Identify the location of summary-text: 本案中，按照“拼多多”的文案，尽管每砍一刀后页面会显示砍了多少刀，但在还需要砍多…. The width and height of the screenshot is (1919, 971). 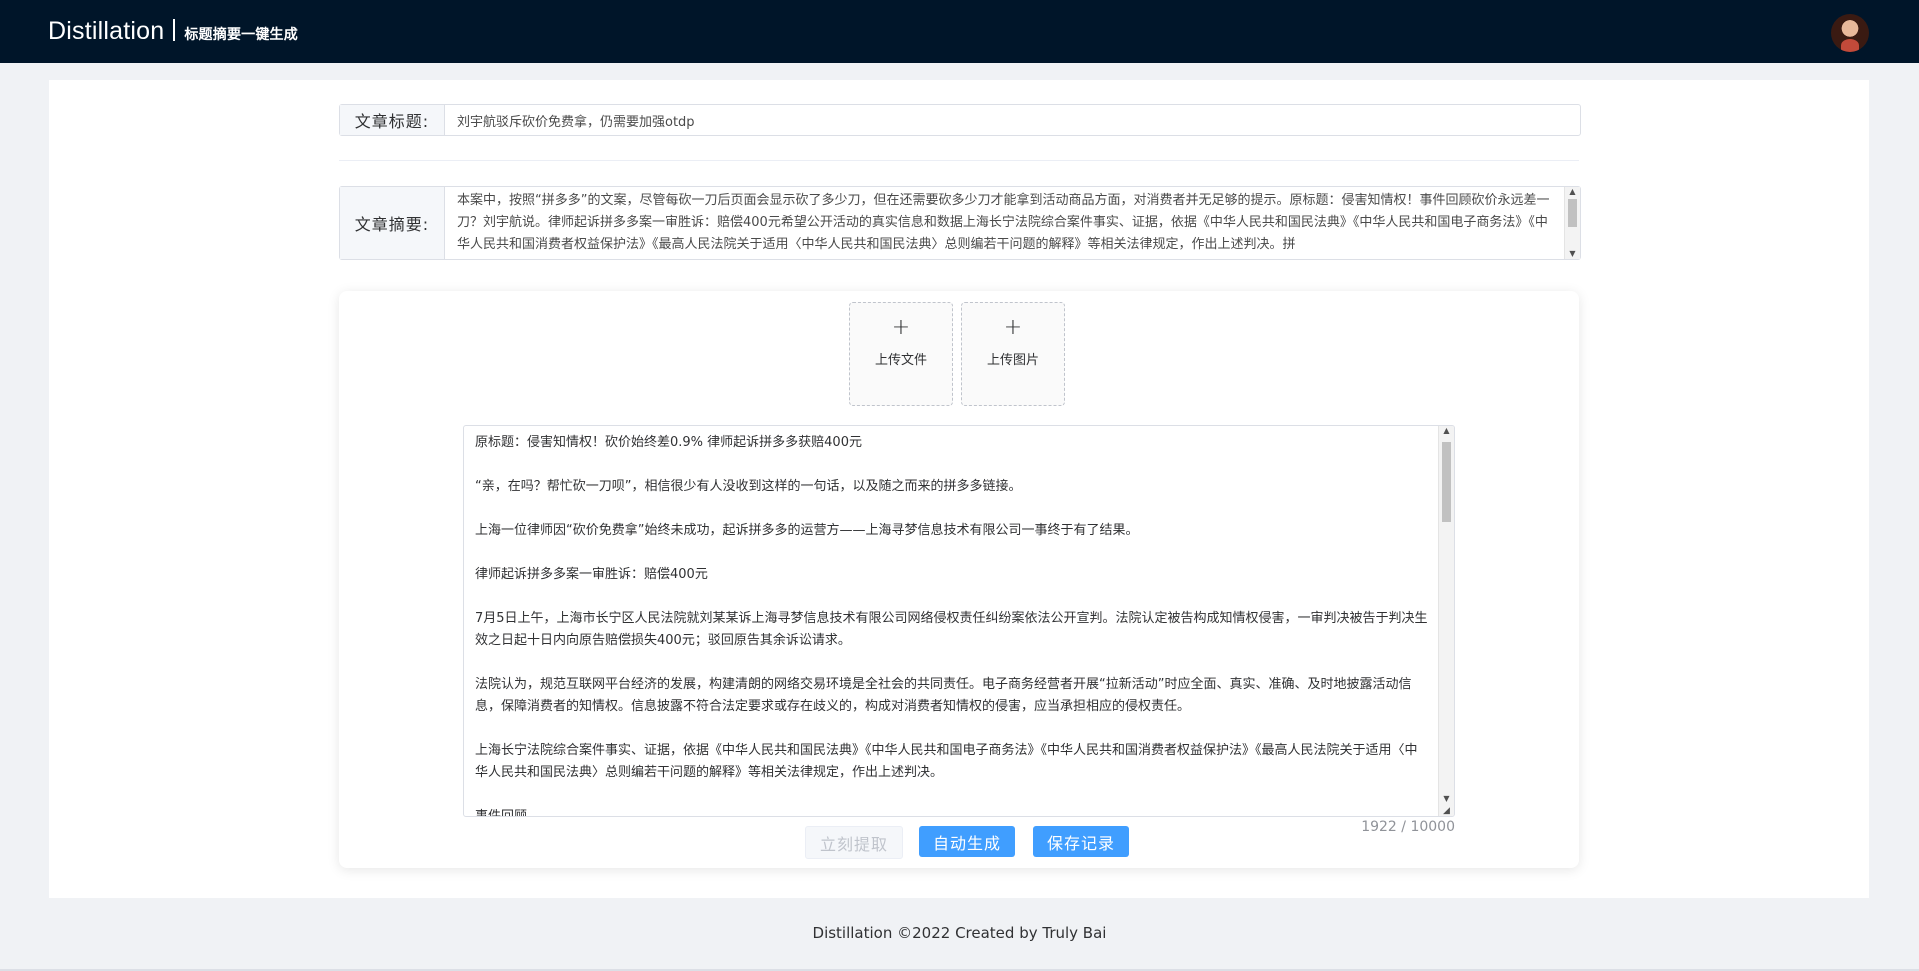
(1003, 222).